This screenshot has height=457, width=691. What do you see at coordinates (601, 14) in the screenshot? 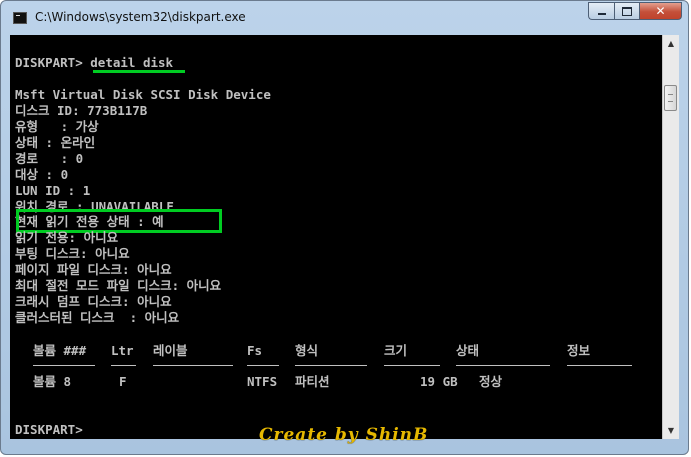
I see `minimize-icon` at bounding box center [601, 14].